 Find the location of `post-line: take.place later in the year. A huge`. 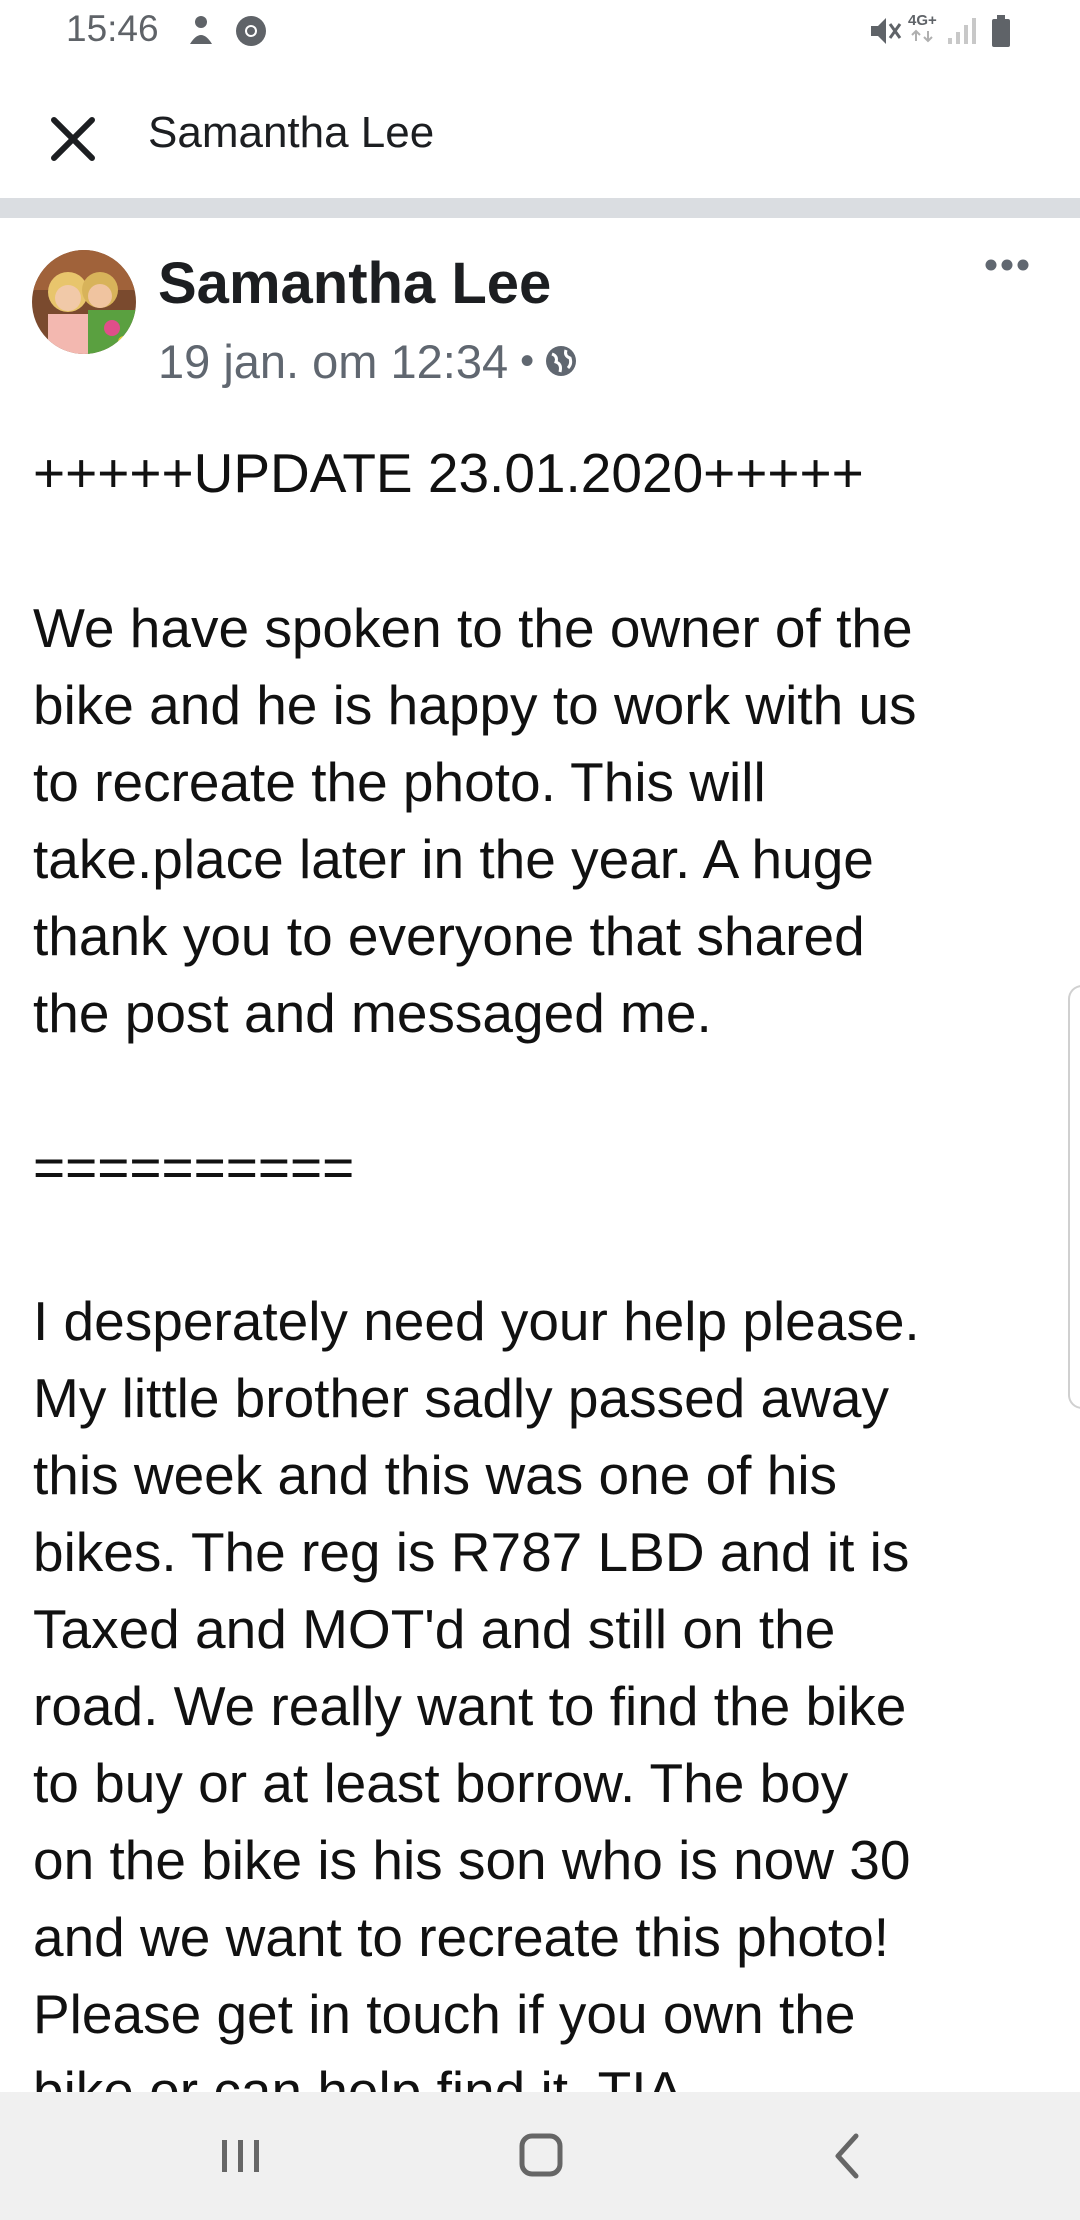

post-line: take.place later in the year. A huge is located at coordinates (453, 859).